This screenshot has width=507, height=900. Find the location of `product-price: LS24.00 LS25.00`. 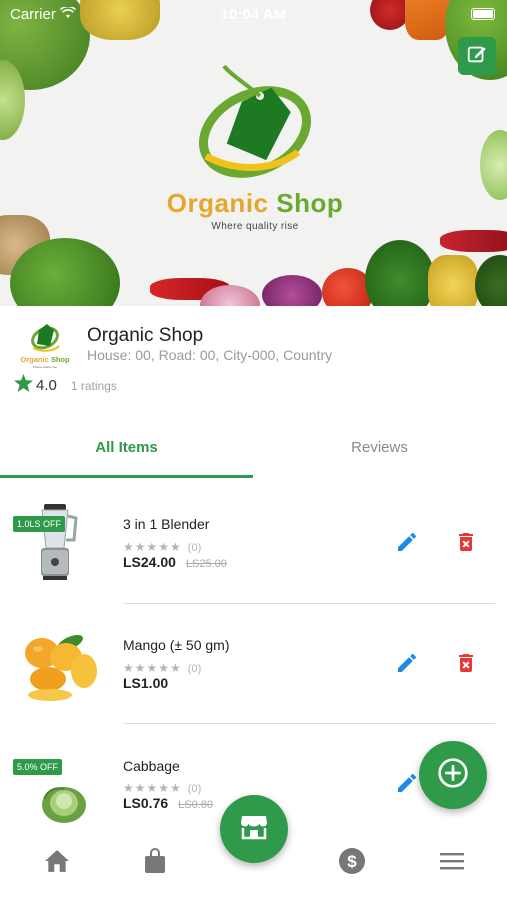

product-price: LS24.00 LS25.00 is located at coordinates (175, 562).